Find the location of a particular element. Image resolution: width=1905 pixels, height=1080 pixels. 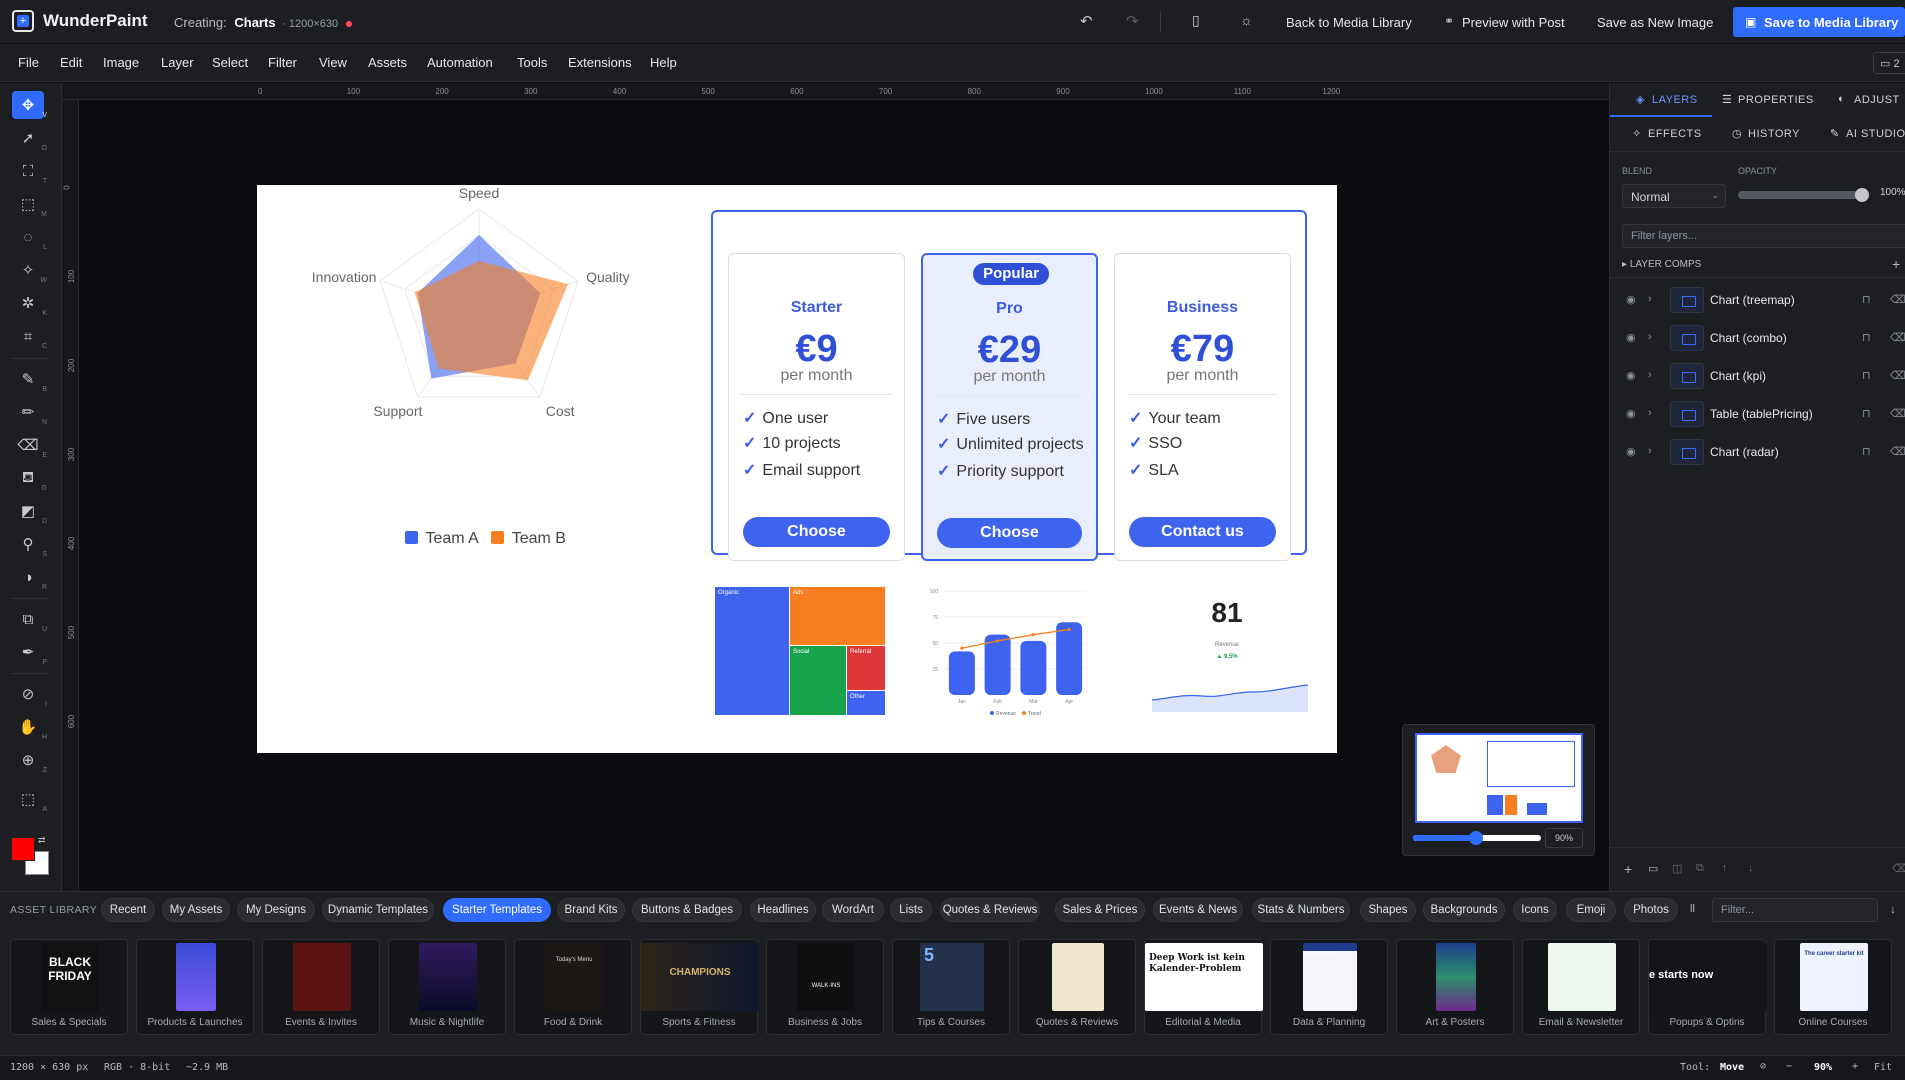

menu-select: Select is located at coordinates (230, 62).